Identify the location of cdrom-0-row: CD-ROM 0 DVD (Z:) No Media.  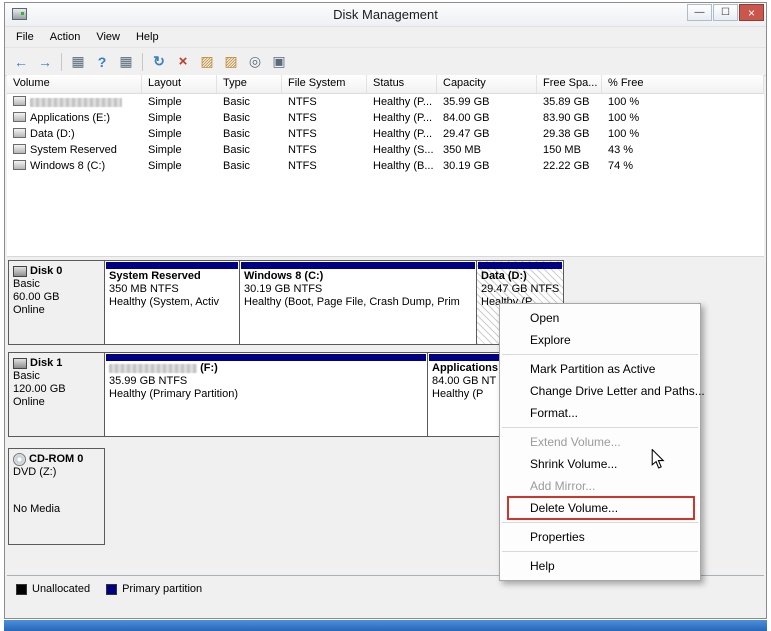
(56, 496).